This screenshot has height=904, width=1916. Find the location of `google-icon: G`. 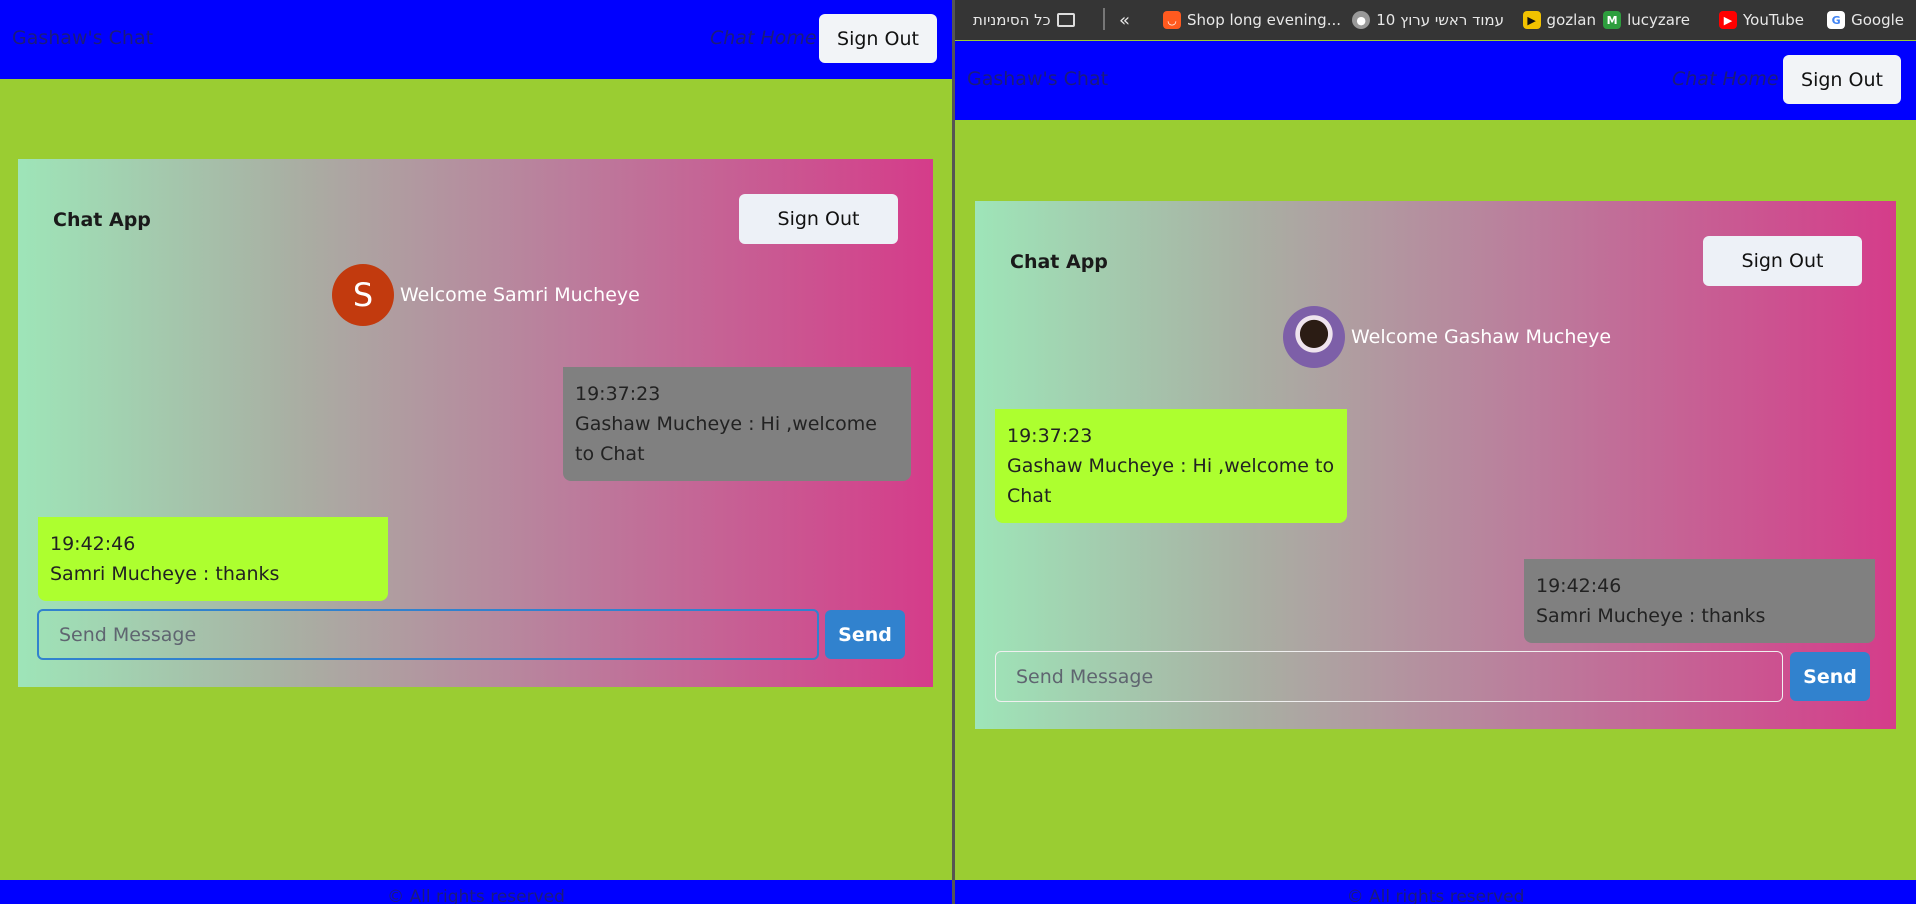

google-icon: G is located at coordinates (1836, 20).